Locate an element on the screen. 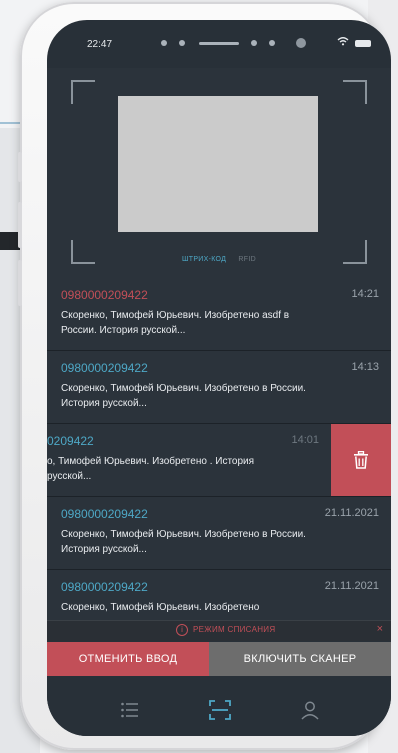 The height and width of the screenshot is (753, 398). bottom-tab-bar is located at coordinates (219, 706).